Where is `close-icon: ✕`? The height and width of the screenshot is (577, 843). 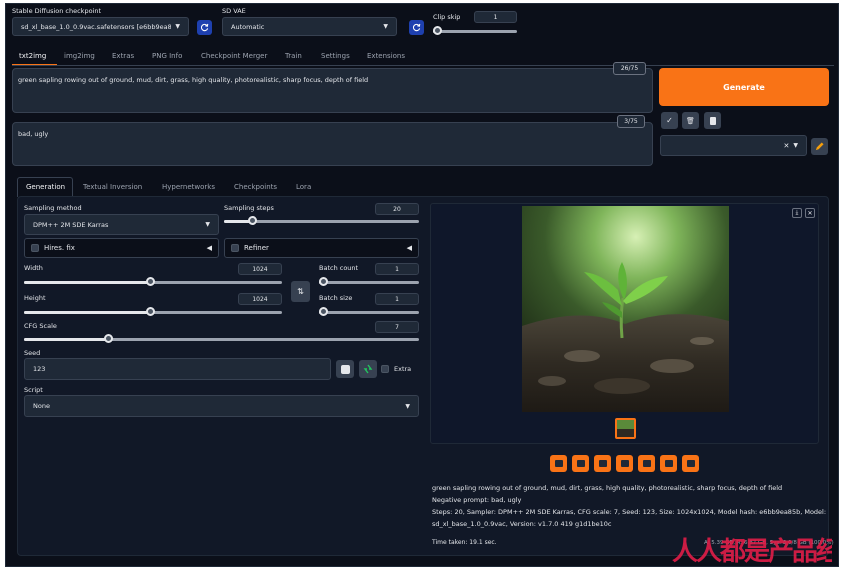
close-icon: ✕ is located at coordinates (810, 213).